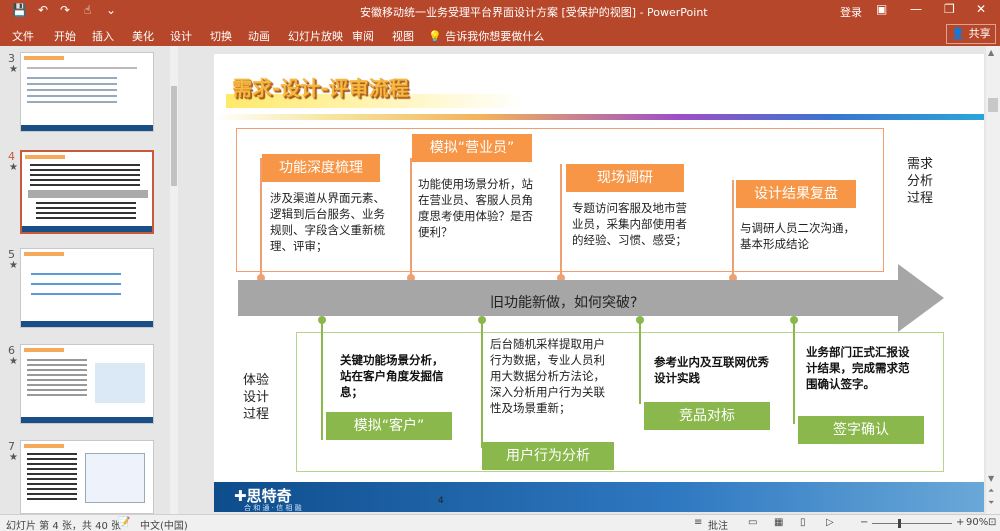 The image size is (1000, 531). I want to click on close-button: ✕, so click(981, 9).